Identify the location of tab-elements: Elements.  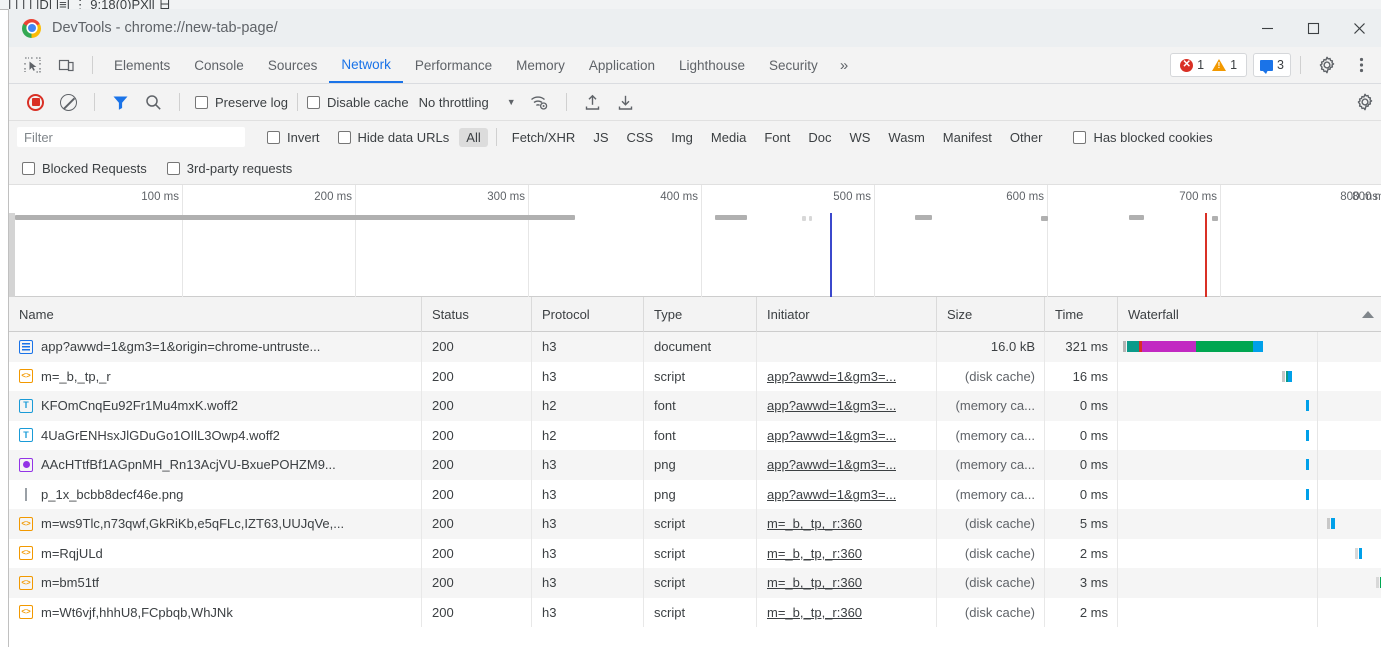
(142, 65).